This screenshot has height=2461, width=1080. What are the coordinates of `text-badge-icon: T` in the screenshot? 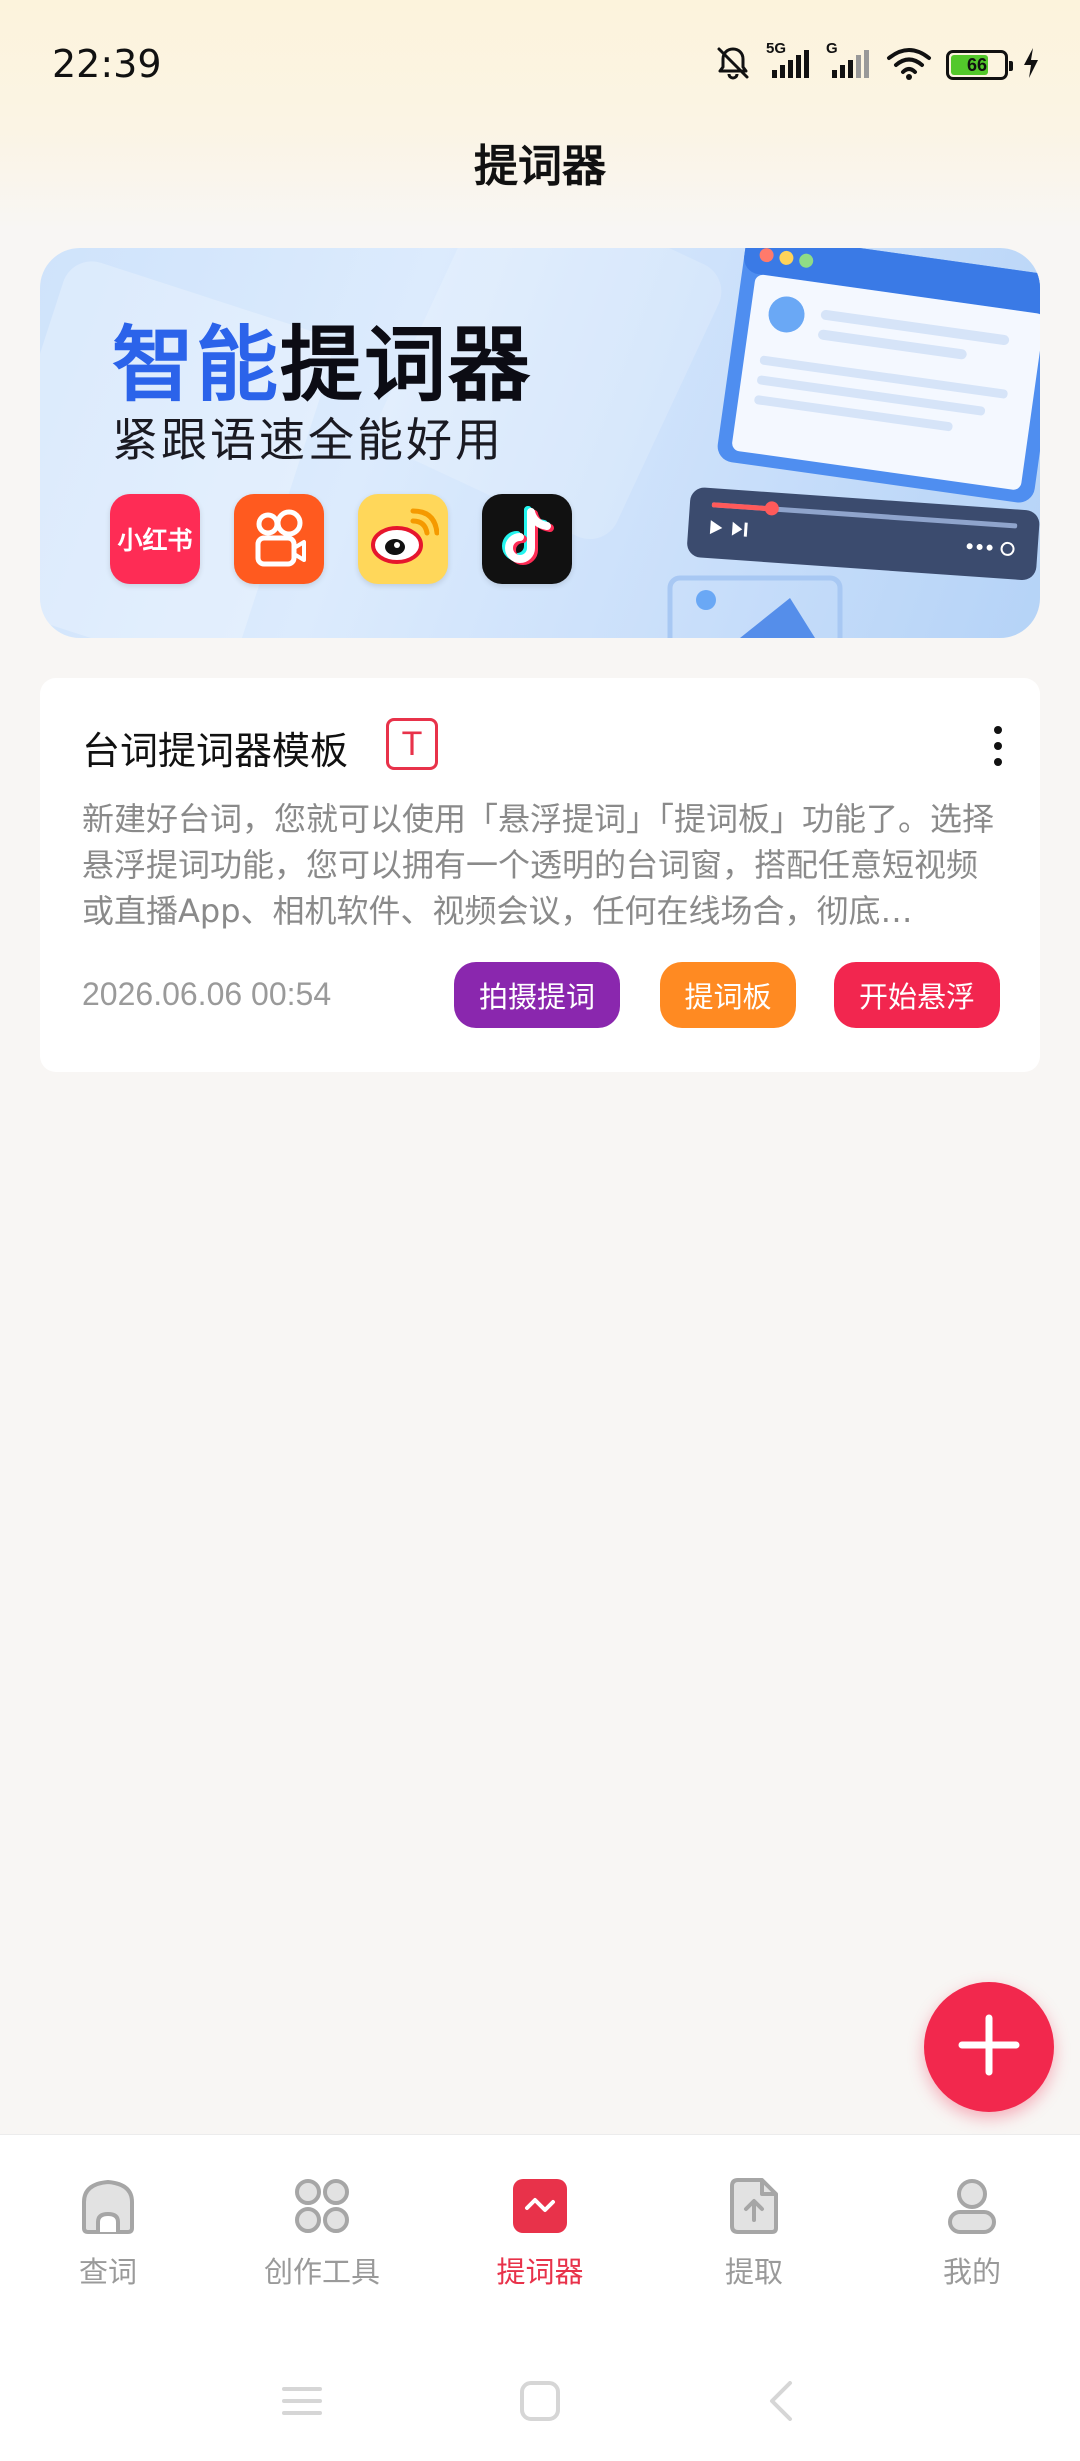 It's located at (412, 744).